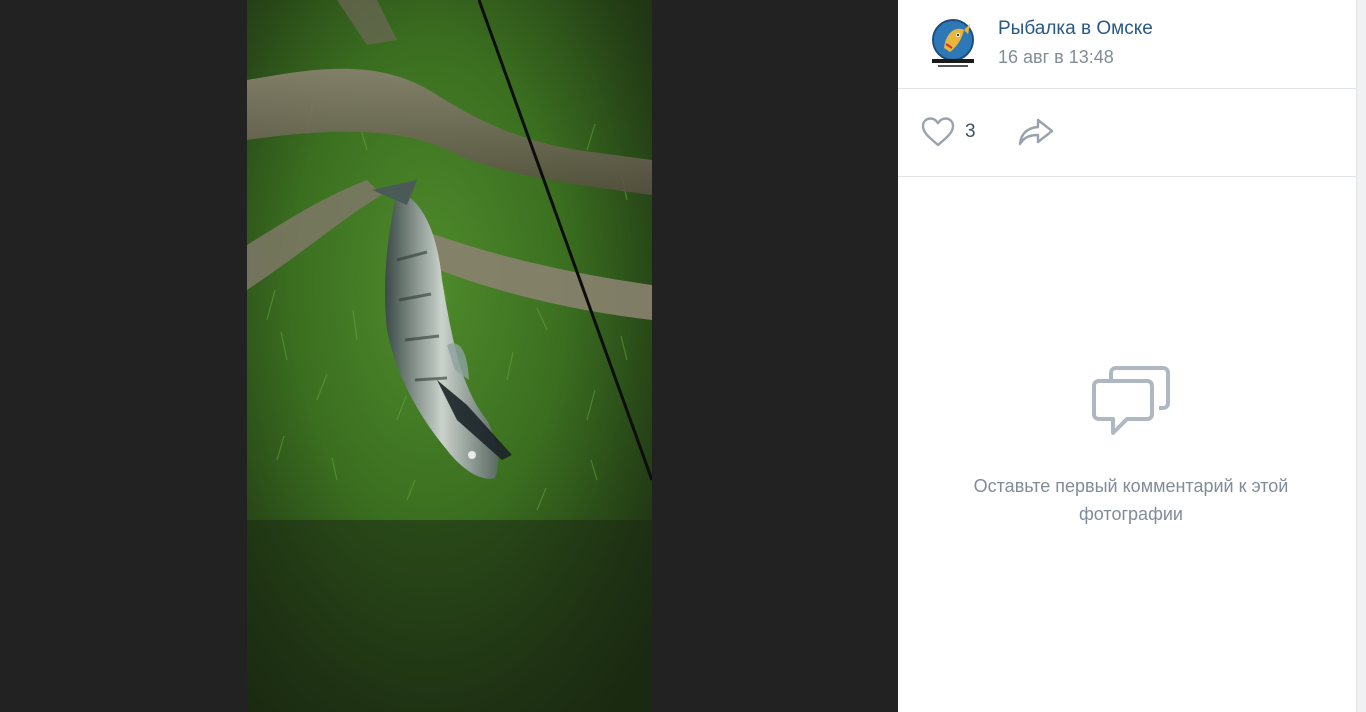  I want to click on community-avatar, so click(953, 43).